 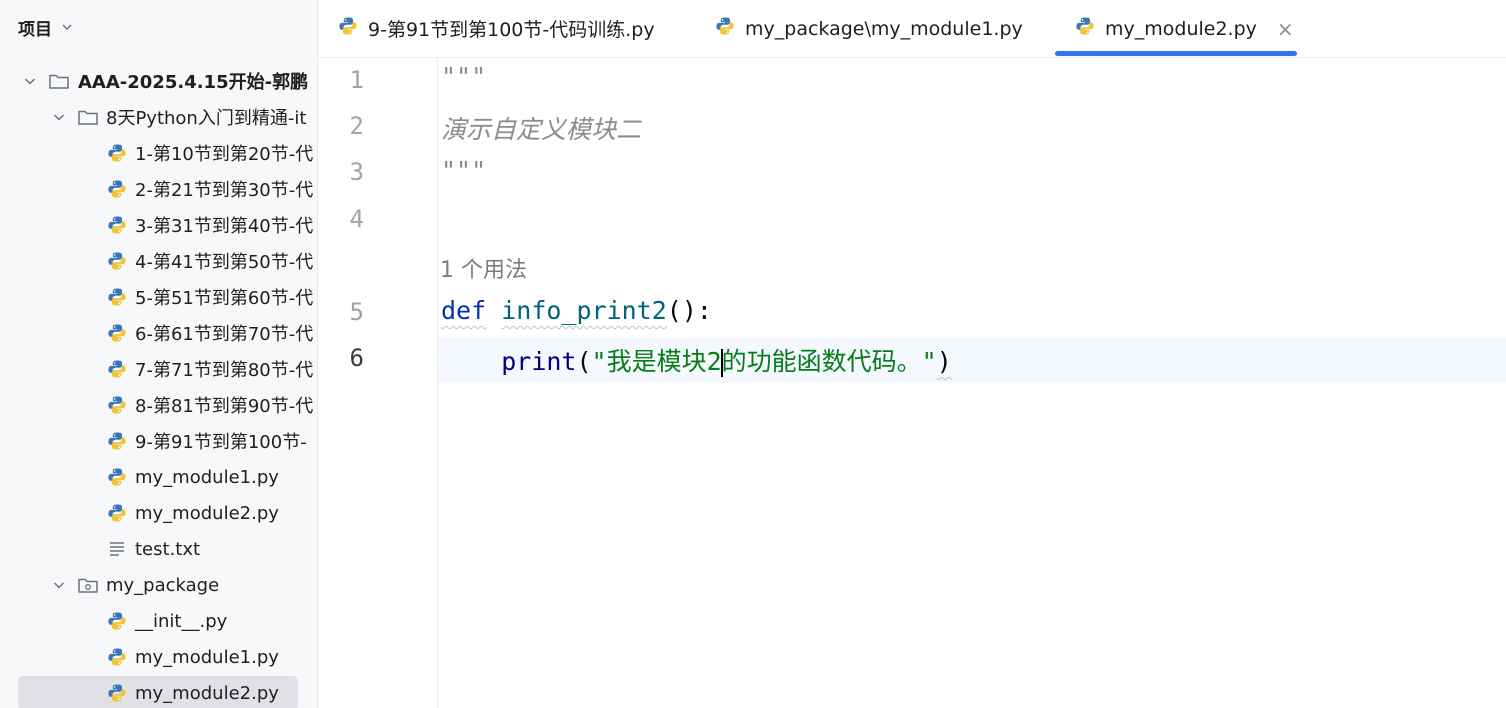 I want to click on package-folder-icon, so click(x=88, y=585).